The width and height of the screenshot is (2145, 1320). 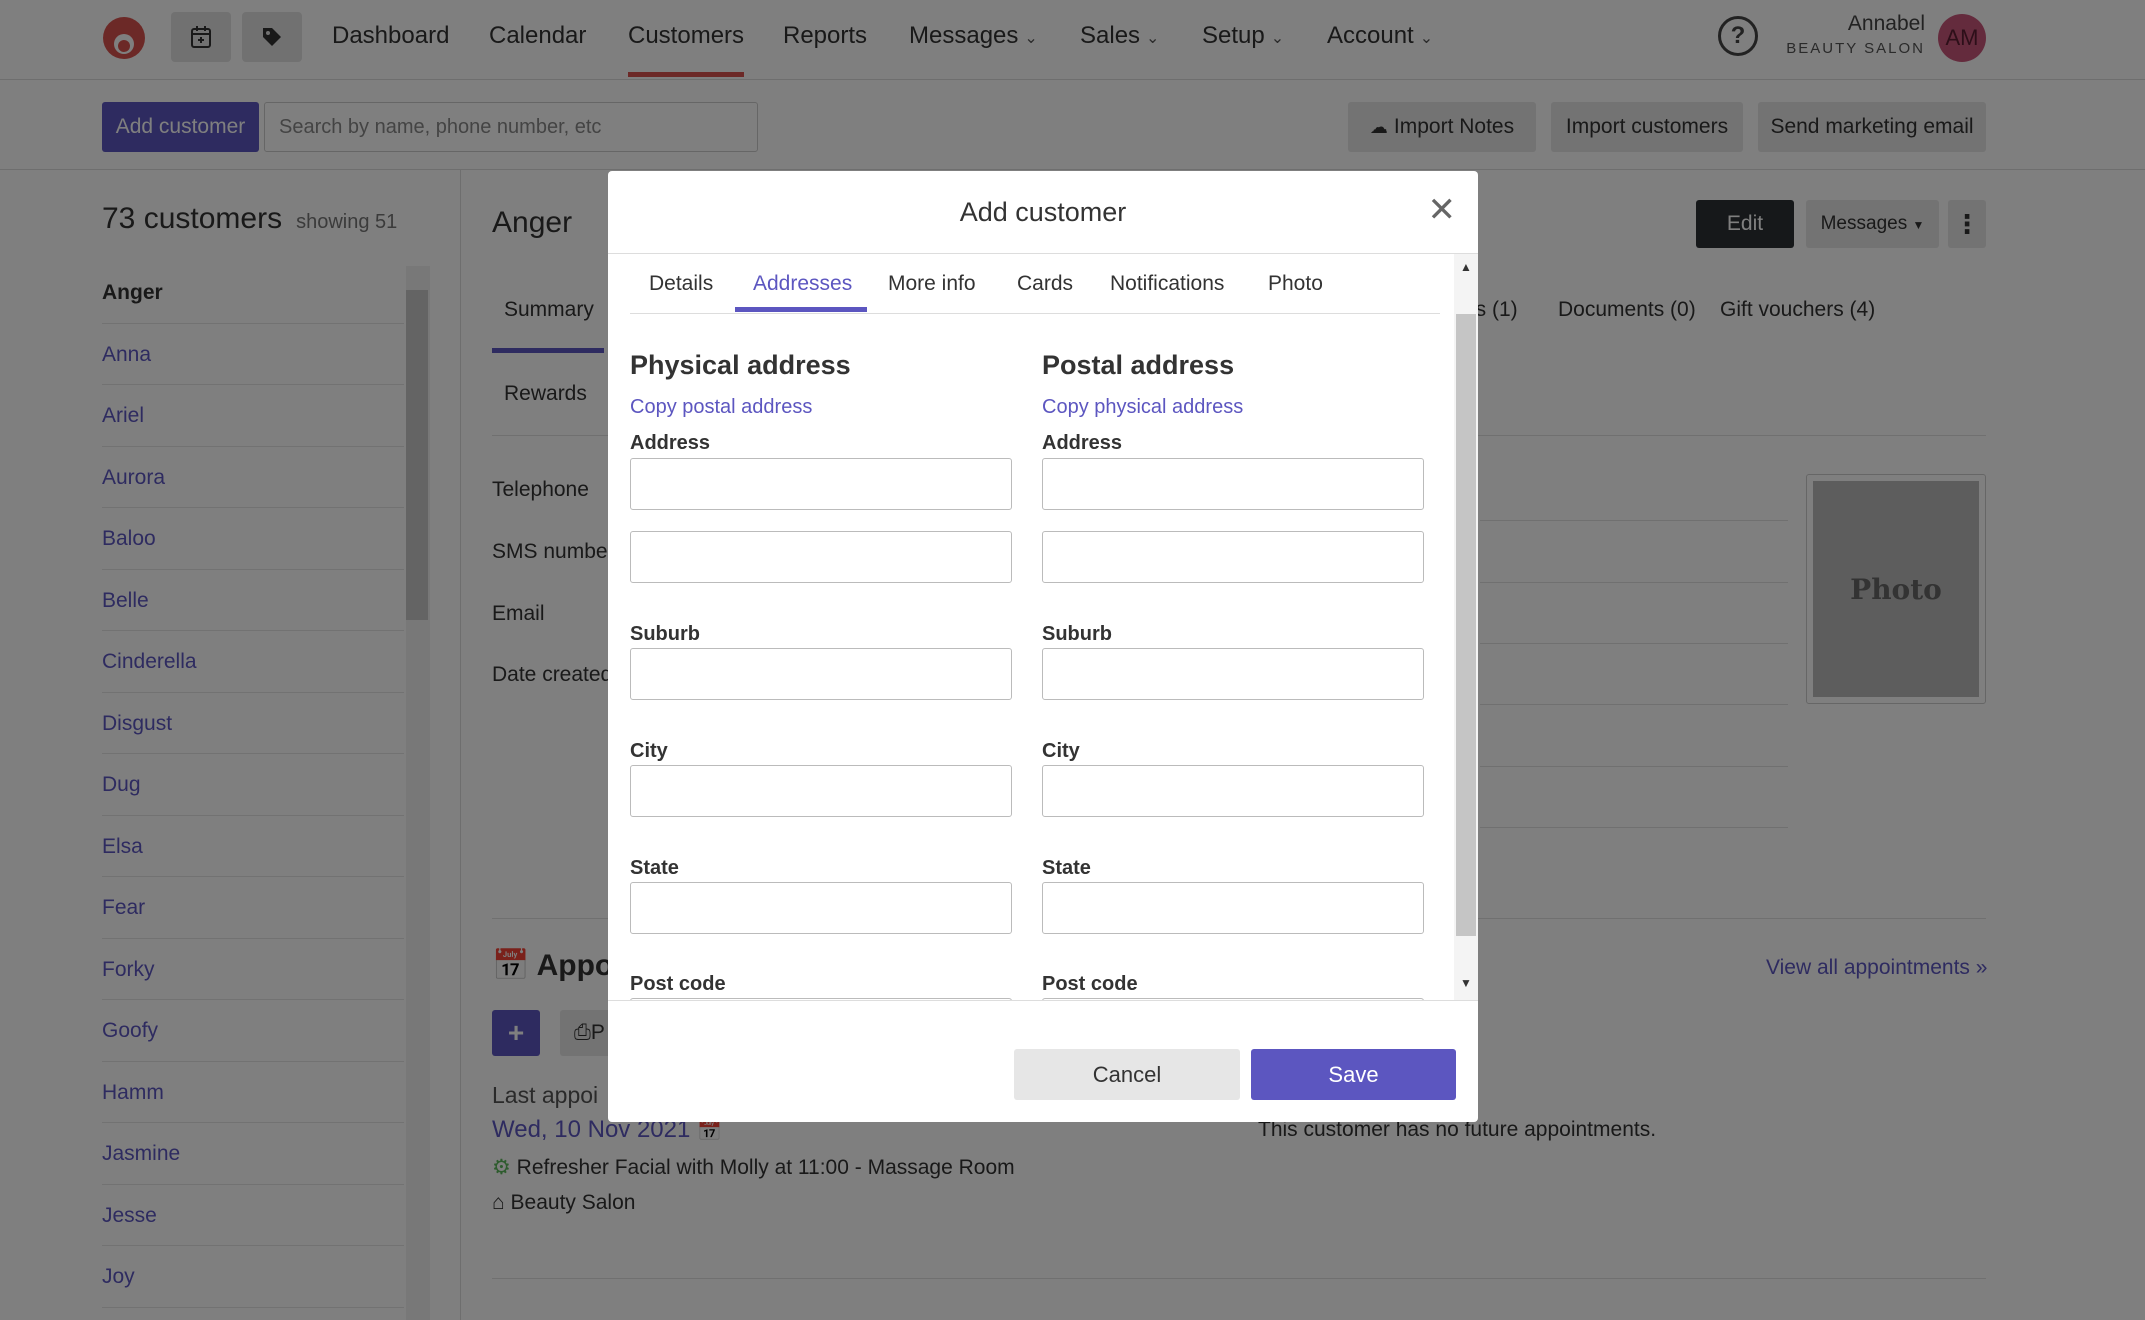 I want to click on postal-address-label: Address, so click(x=1082, y=443).